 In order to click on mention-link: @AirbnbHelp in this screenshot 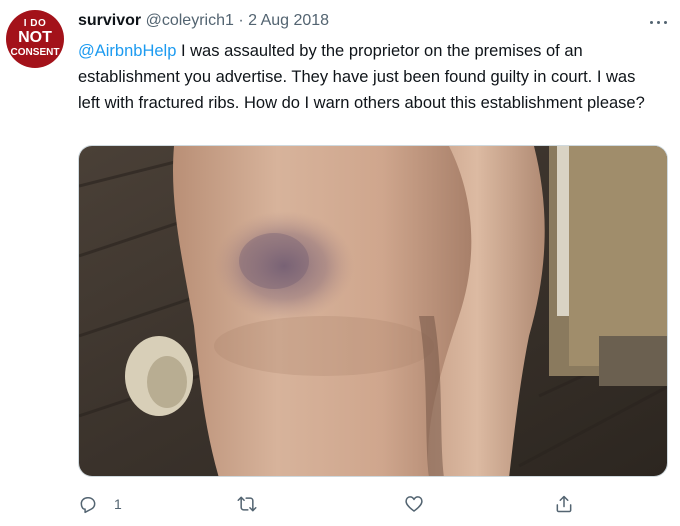, I will do `click(127, 51)`.